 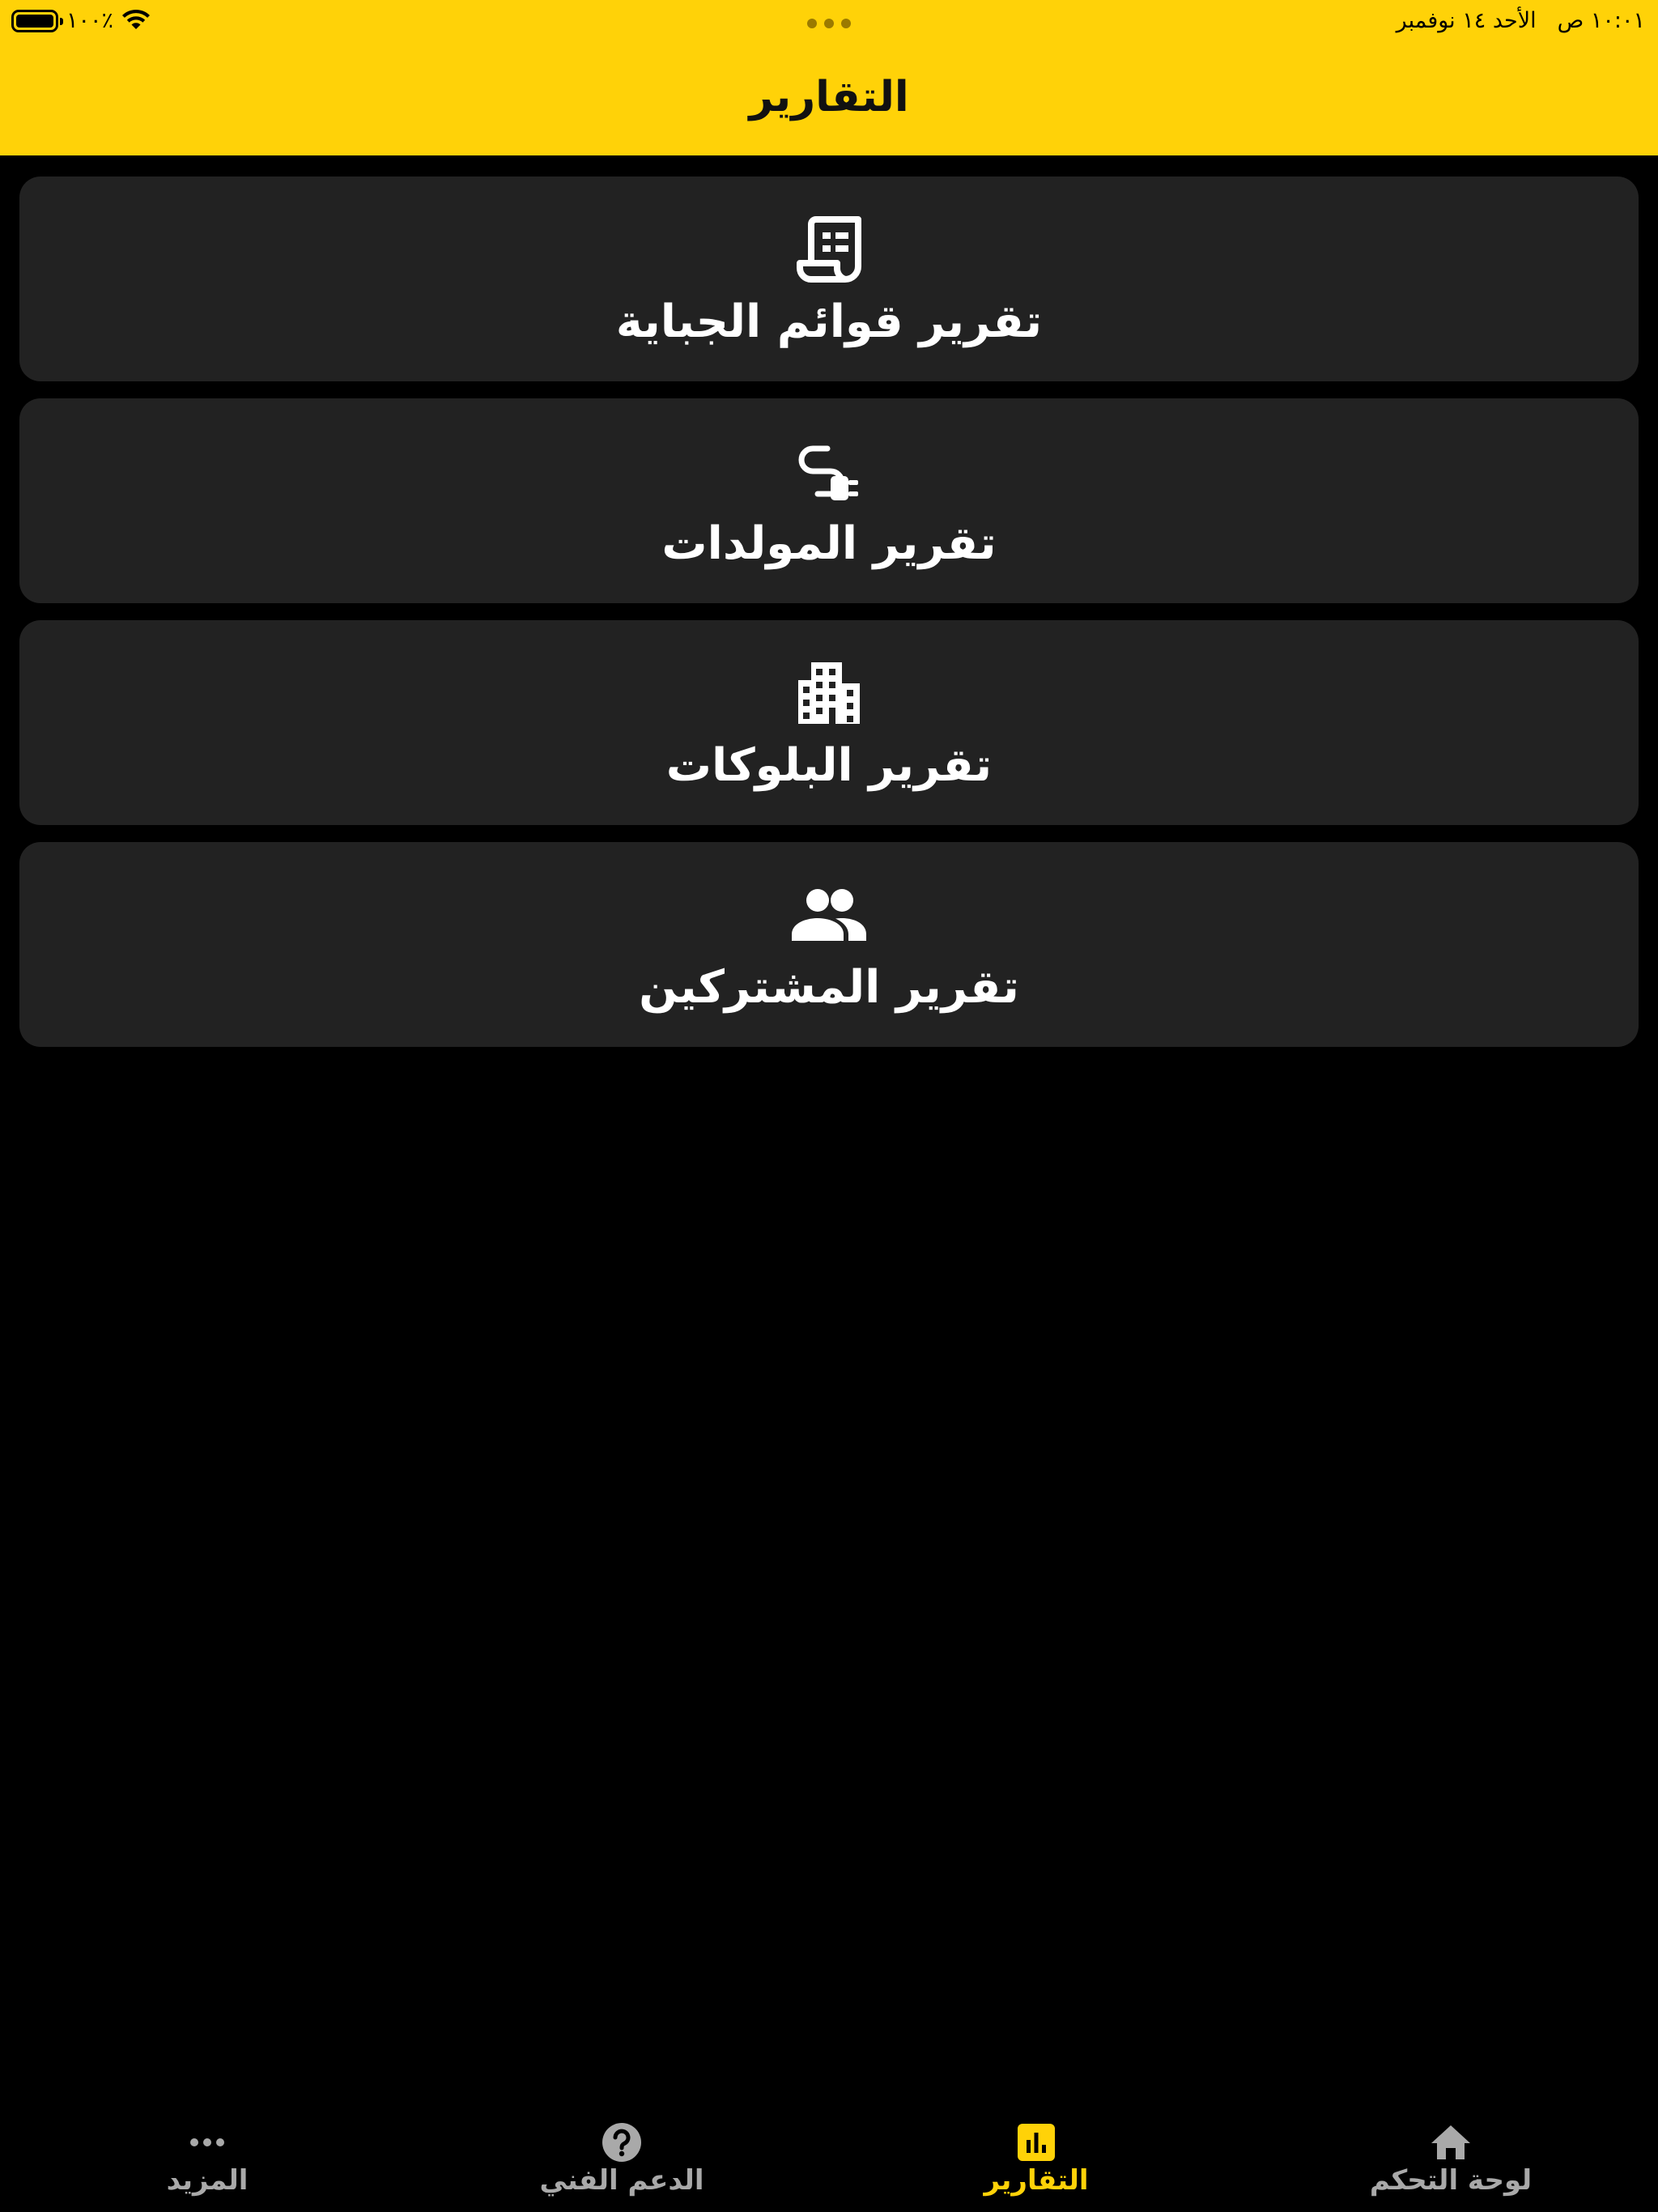 I want to click on bar-chart-icon, so click(x=1036, y=2143).